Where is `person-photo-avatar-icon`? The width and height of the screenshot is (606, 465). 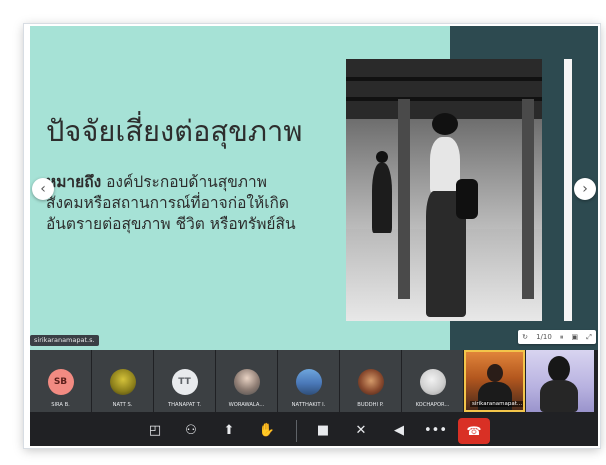 person-photo-avatar-icon is located at coordinates (246, 382).